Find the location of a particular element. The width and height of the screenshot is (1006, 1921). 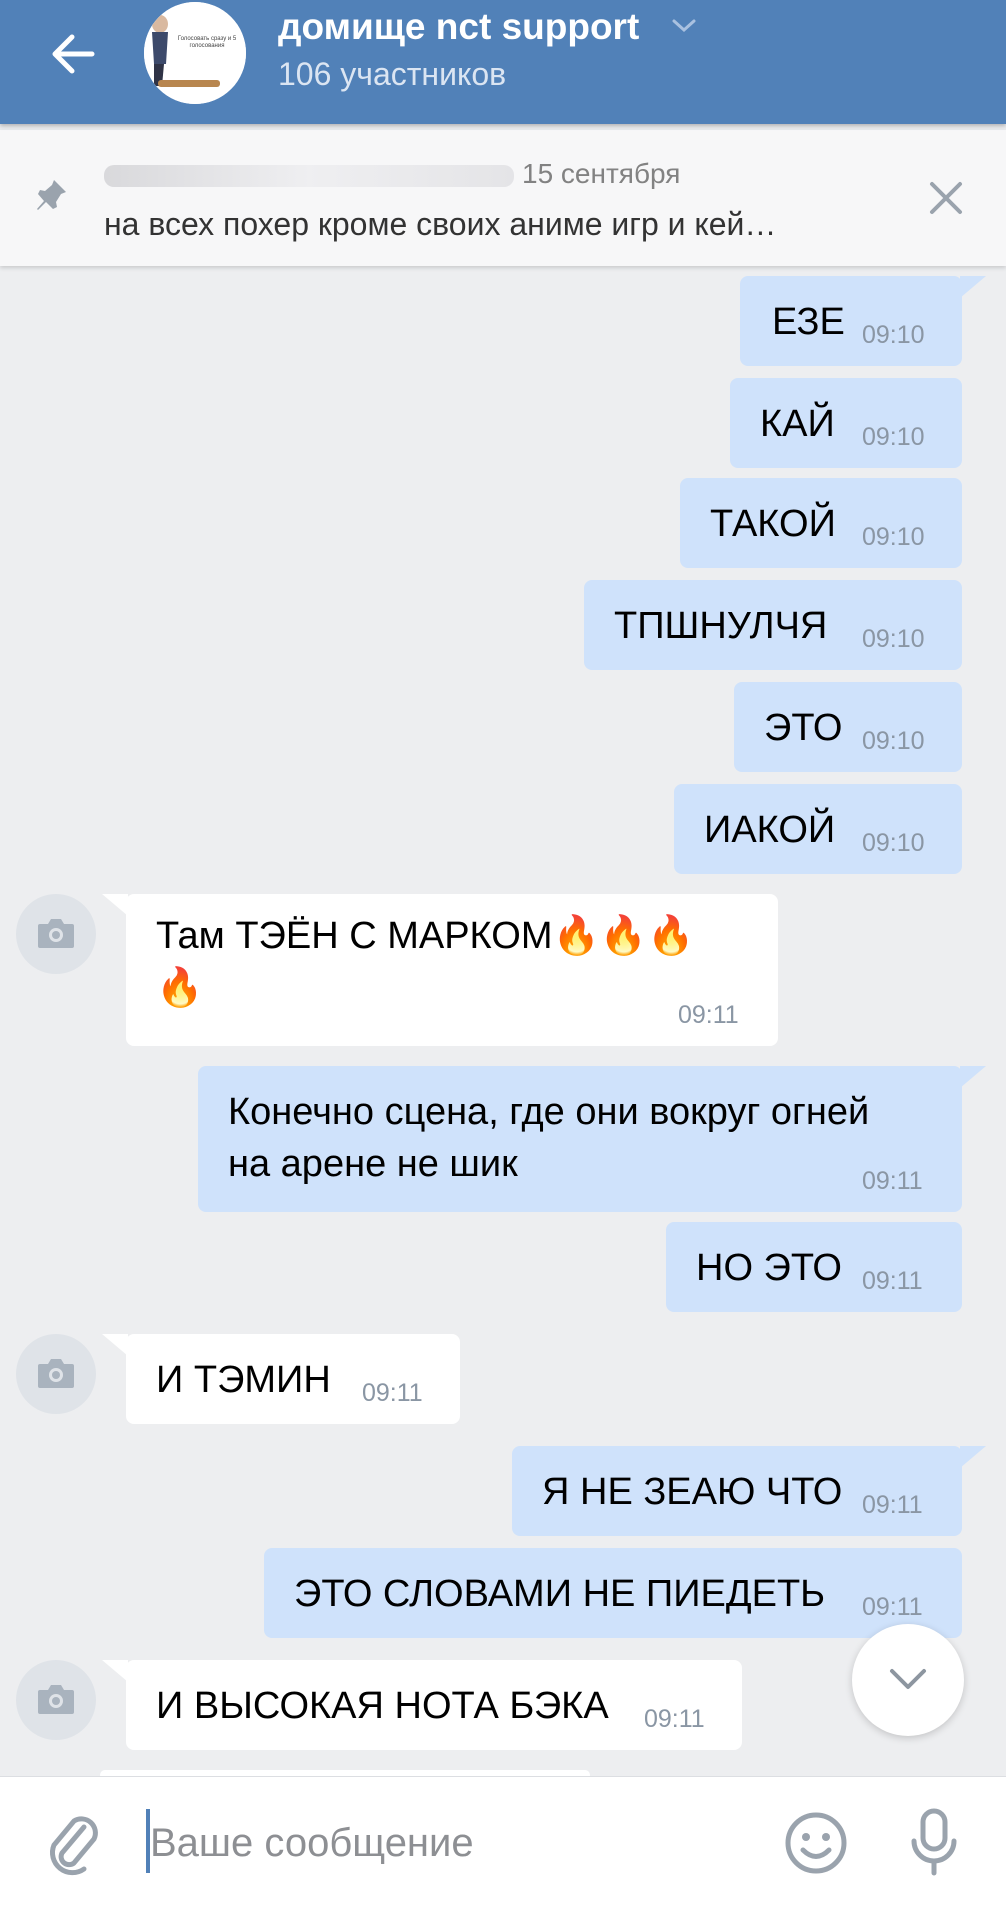

message-bubble: ТПШНУЛЧЯ 09:10 is located at coordinates (773, 625).